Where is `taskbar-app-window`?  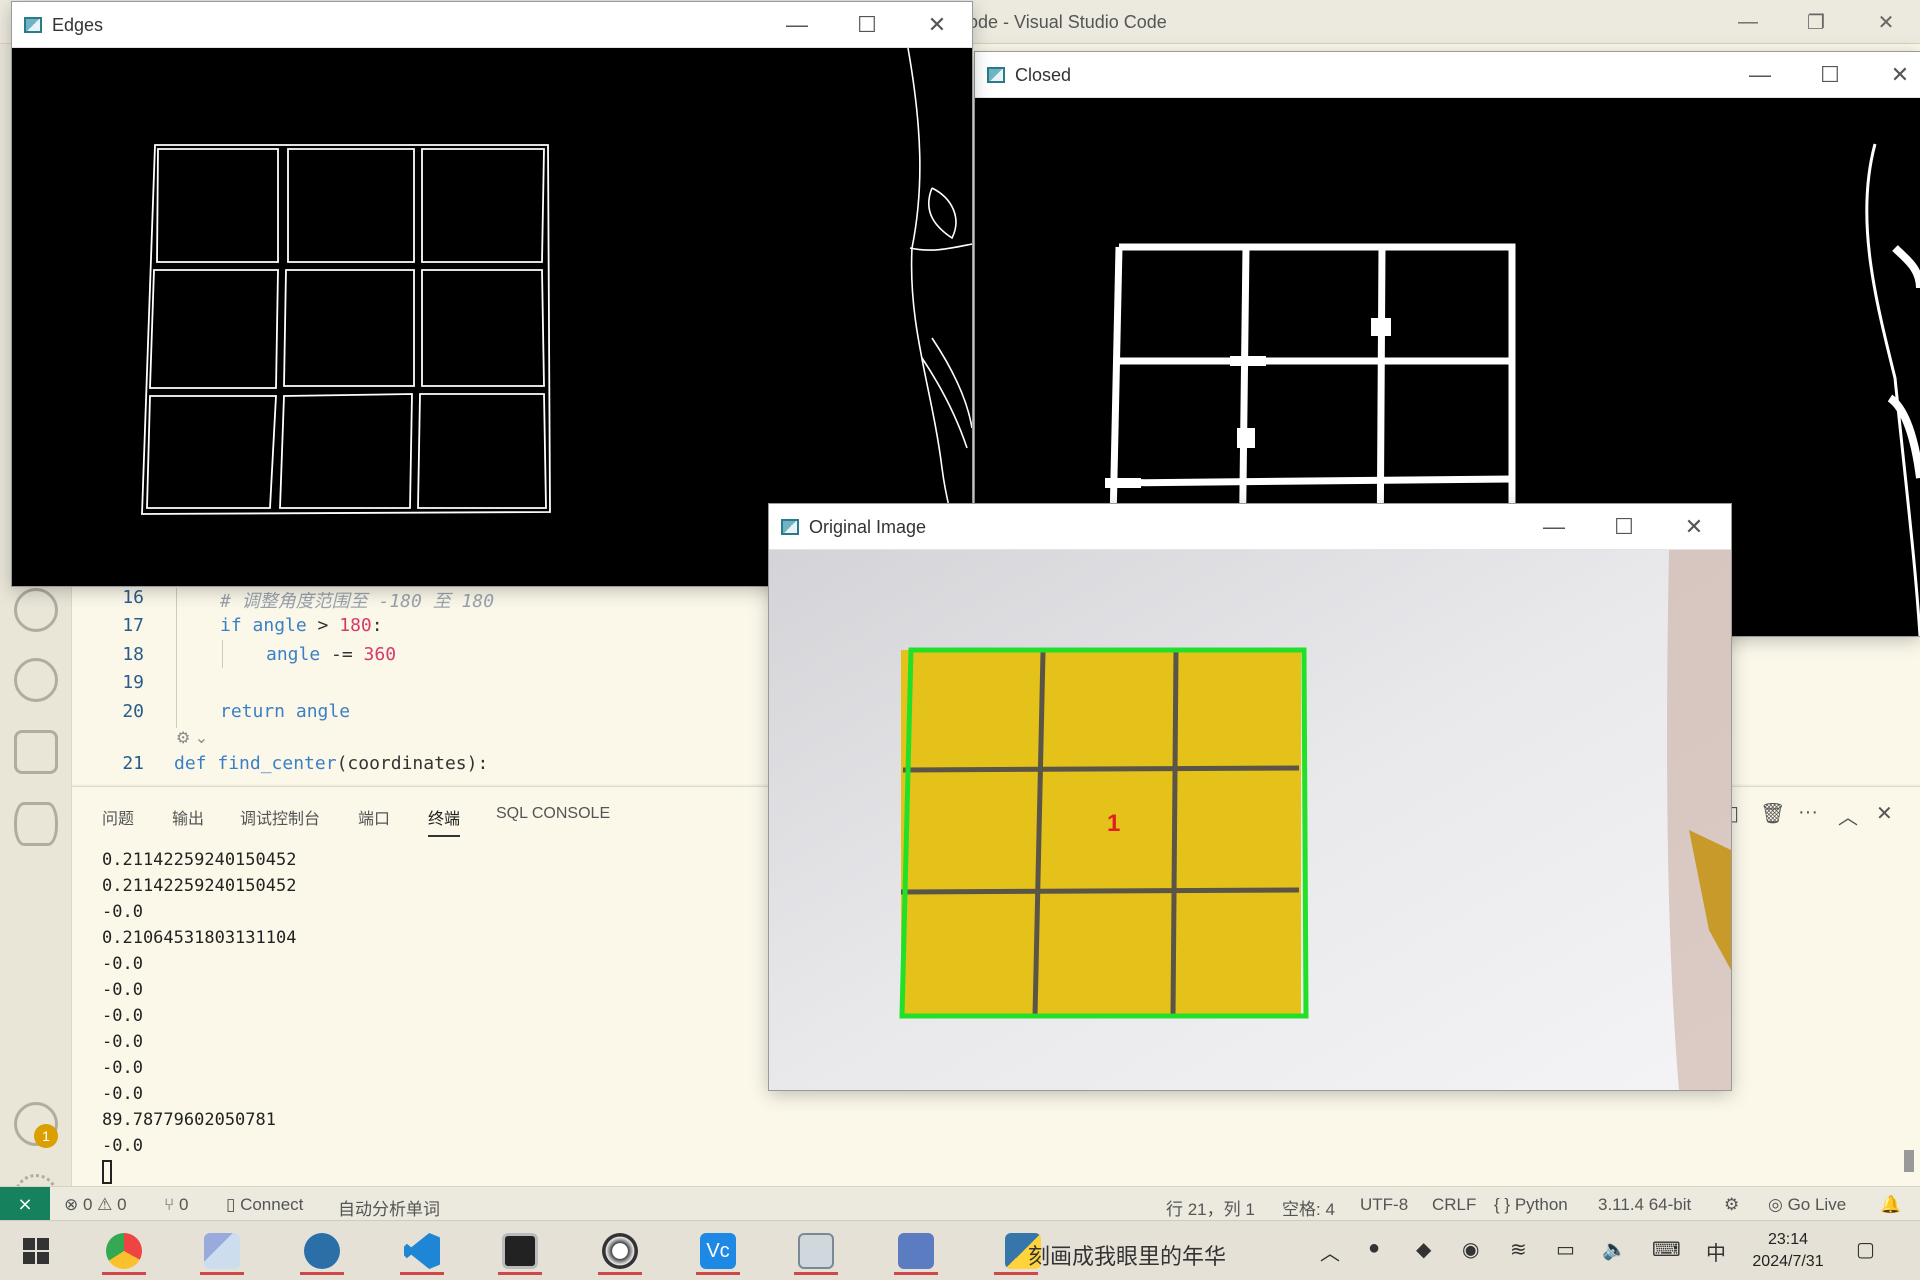
taskbar-app-window is located at coordinates (816, 1251).